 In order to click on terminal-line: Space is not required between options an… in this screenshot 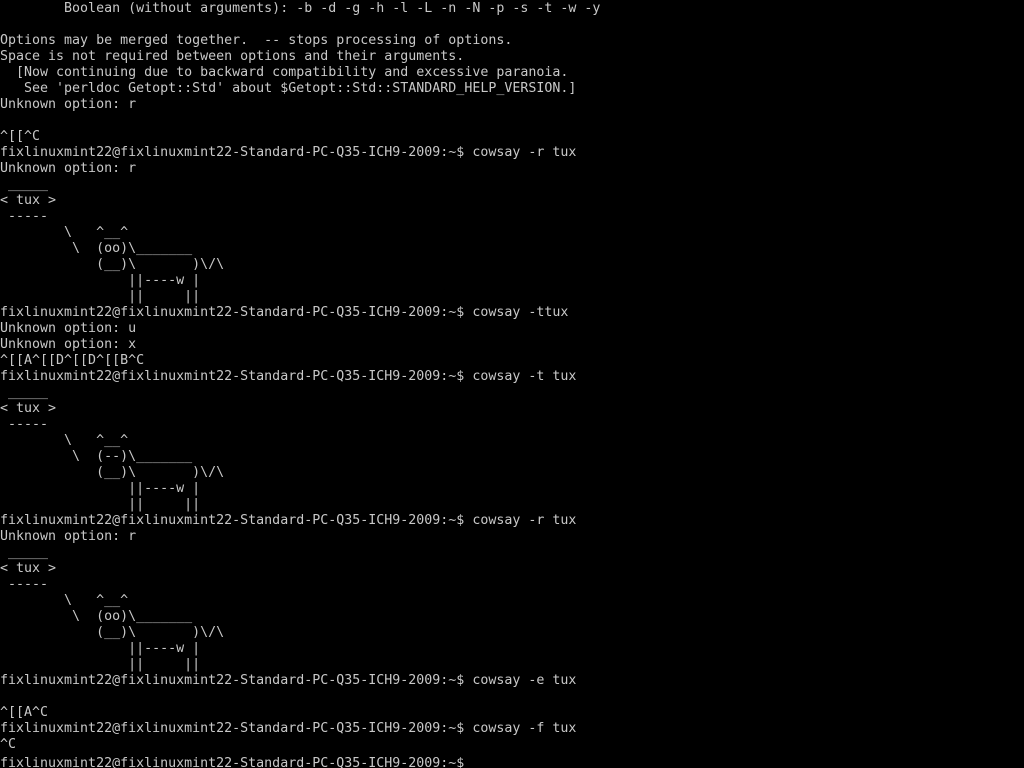, I will do `click(232, 56)`.